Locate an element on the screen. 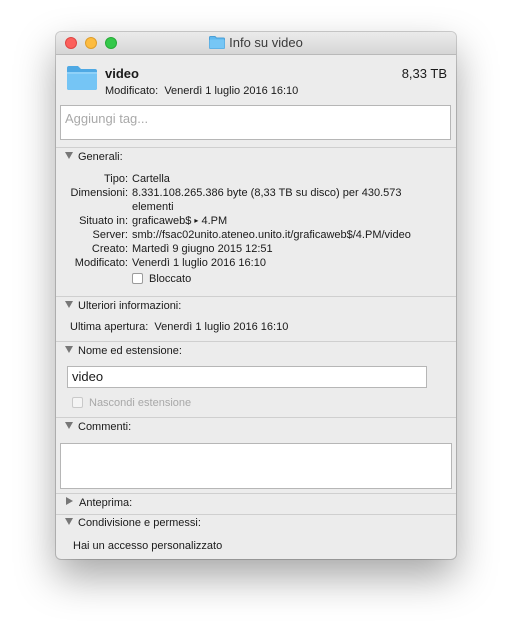 Image resolution: width=512 pixels, height=639 pixels. title-bar: Info su video is located at coordinates (256, 43).